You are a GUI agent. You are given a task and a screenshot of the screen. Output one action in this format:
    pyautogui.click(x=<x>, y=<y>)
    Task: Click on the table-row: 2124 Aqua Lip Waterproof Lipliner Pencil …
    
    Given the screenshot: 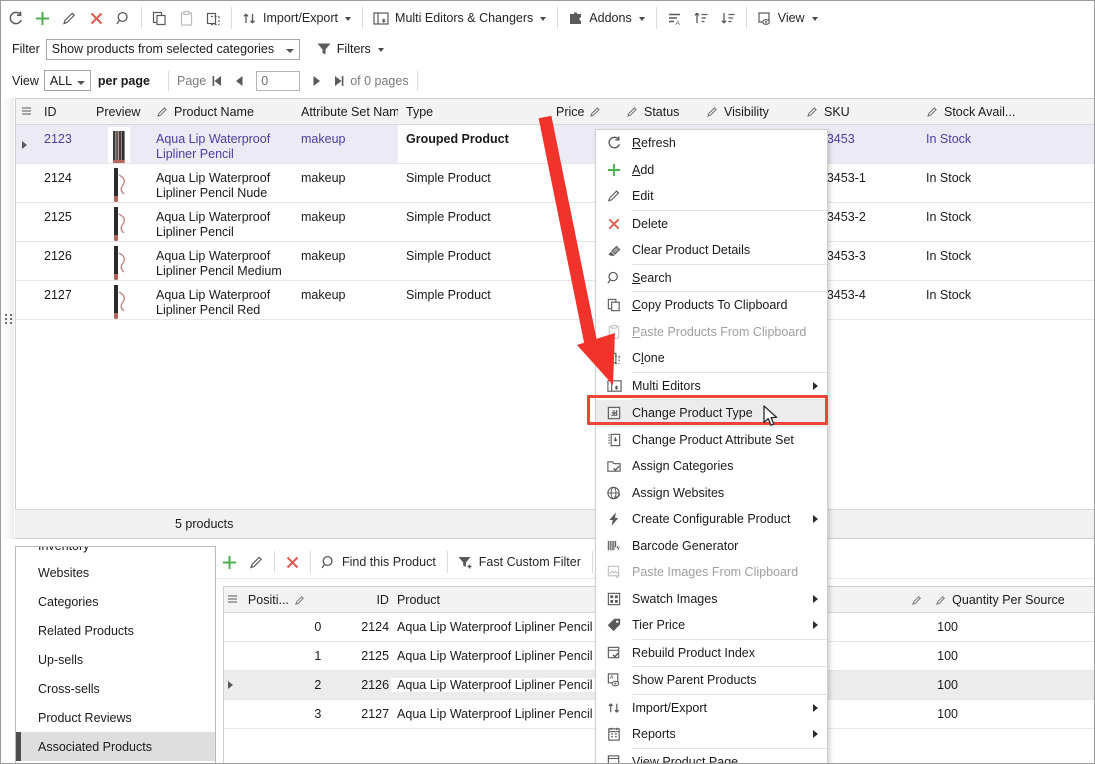 What is the action you would take?
    pyautogui.click(x=555, y=183)
    